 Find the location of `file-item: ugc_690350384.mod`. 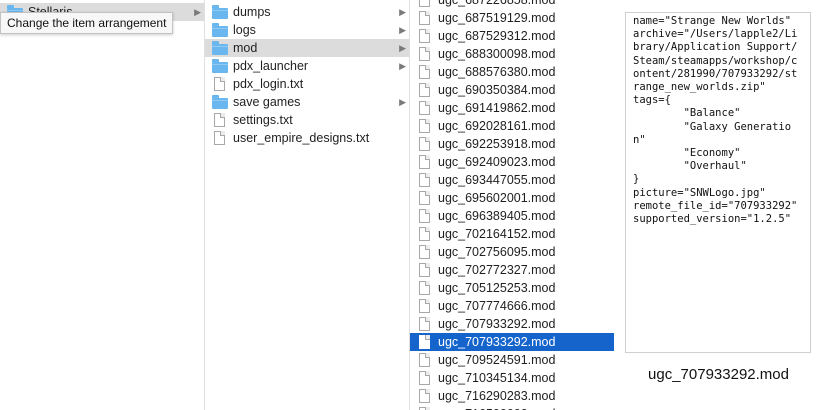

file-item: ugc_690350384.mod is located at coordinates (512, 90).